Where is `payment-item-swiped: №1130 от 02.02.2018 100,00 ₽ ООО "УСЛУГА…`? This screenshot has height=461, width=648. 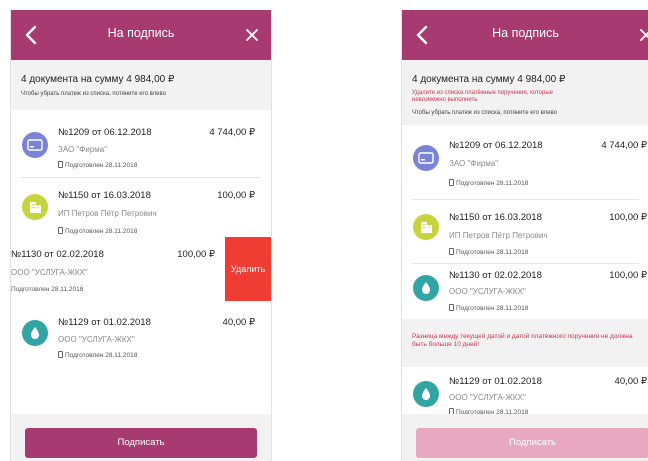 payment-item-swiped: №1130 от 02.02.2018 100,00 ₽ ООО "УСЛУГА… is located at coordinates (141, 269).